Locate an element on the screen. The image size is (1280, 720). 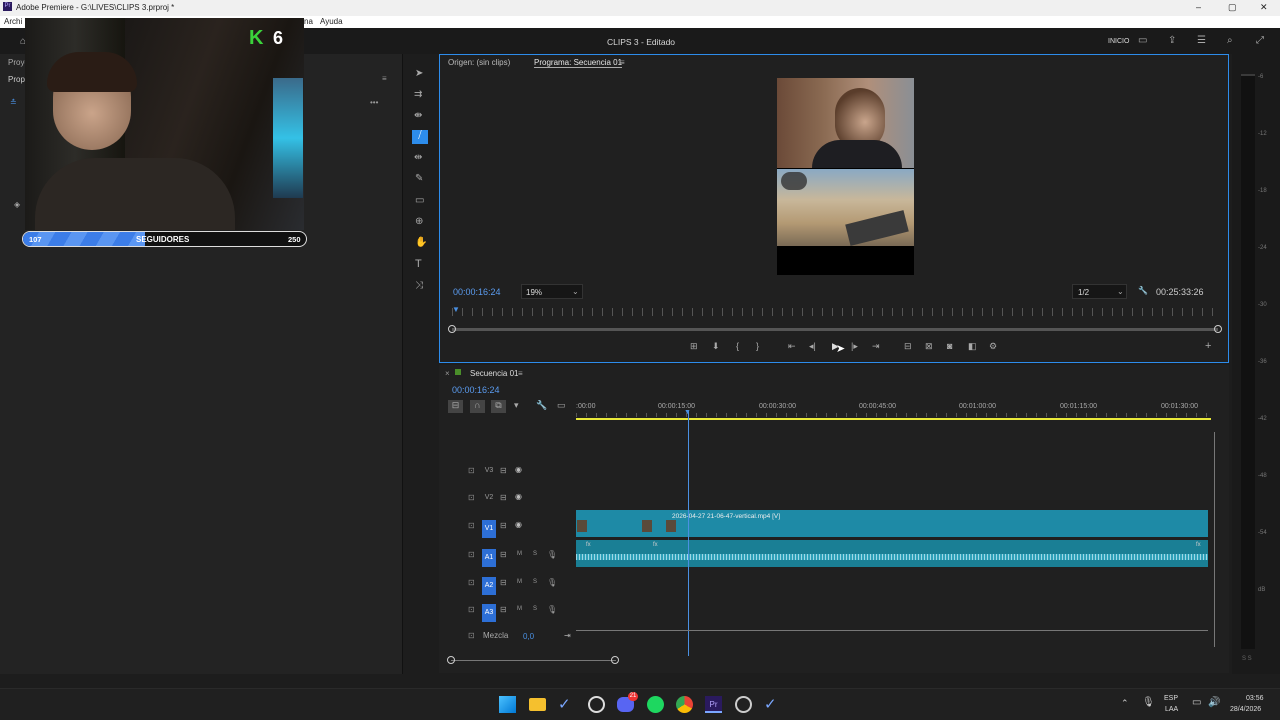
program-timecode: 00:00:16:24 is located at coordinates (477, 292).